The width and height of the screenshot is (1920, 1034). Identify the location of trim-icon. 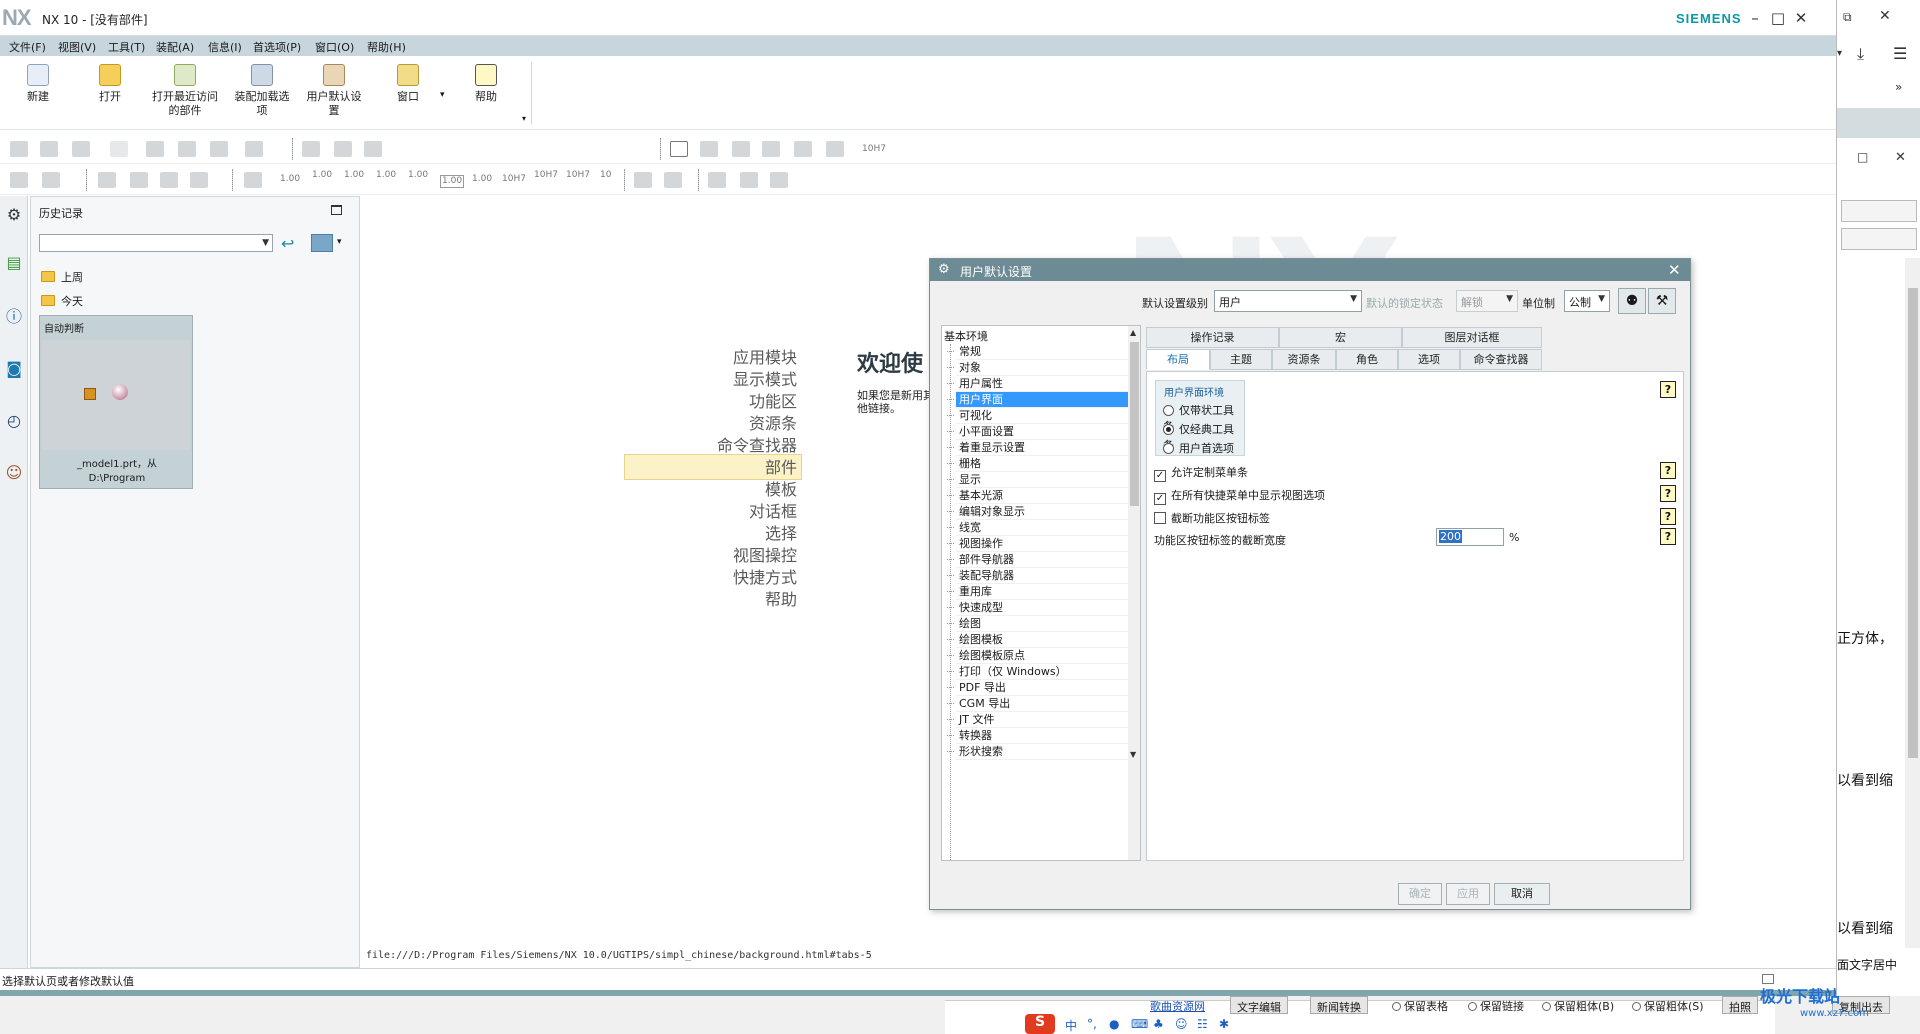
(311, 149).